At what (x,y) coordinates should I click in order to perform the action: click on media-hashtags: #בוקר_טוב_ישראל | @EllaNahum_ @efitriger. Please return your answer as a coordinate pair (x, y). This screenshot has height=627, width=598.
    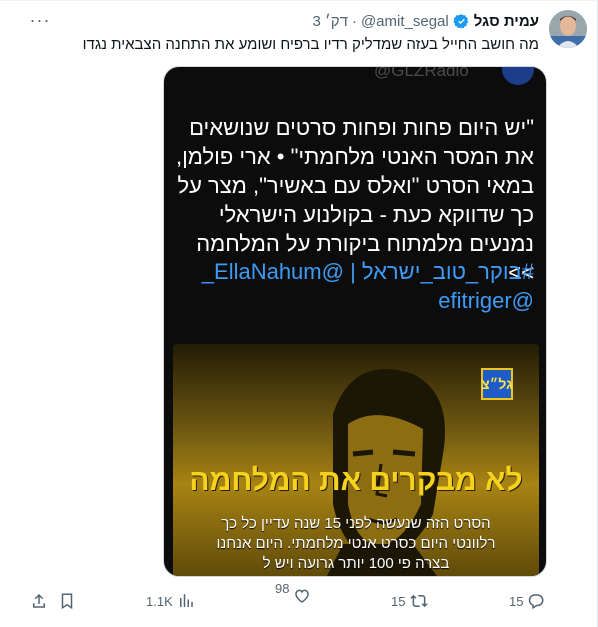
    Looking at the image, I should click on (367, 286).